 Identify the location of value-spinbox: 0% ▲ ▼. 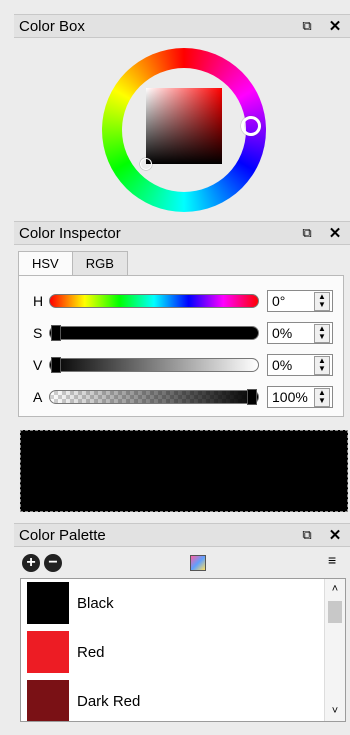
(300, 365).